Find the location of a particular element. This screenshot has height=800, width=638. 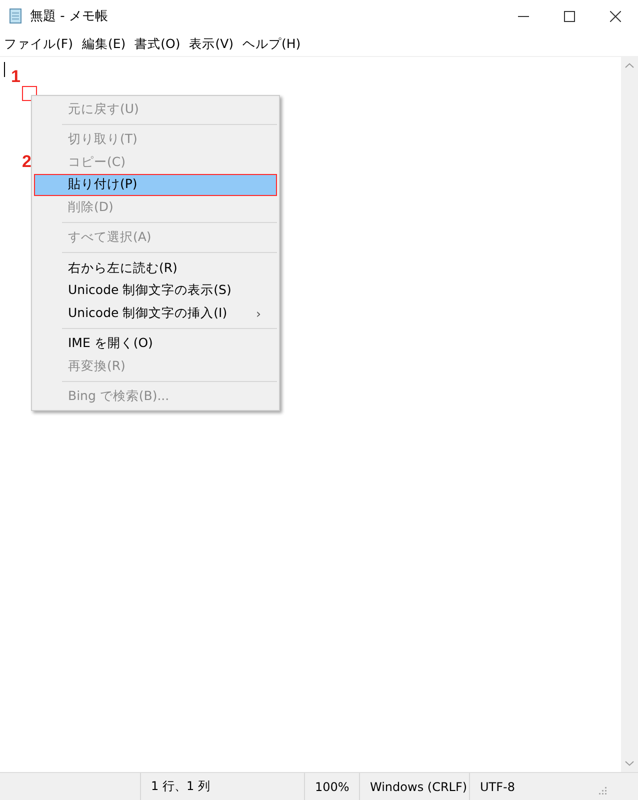

menu-item: Unicode 制御文字の表示(S) is located at coordinates (155, 291).